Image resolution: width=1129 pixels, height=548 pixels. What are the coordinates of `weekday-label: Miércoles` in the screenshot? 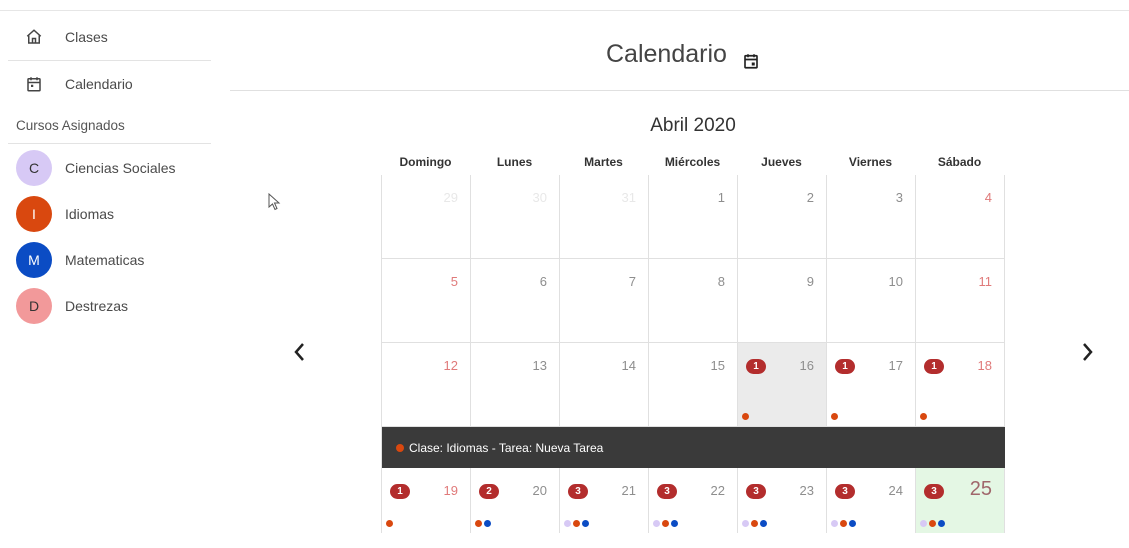 It's located at (692, 162).